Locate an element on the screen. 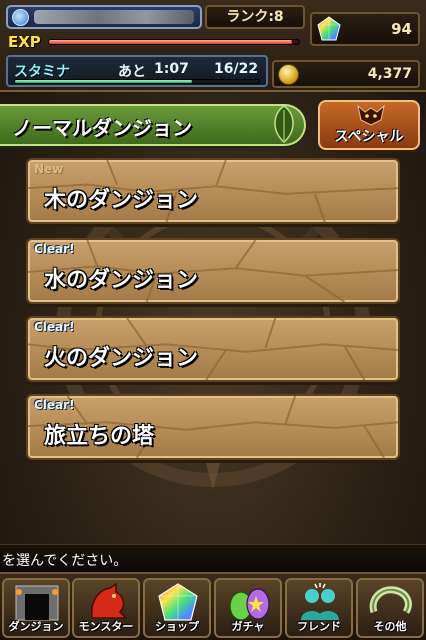  stamina-bar-fill is located at coordinates (104, 81).